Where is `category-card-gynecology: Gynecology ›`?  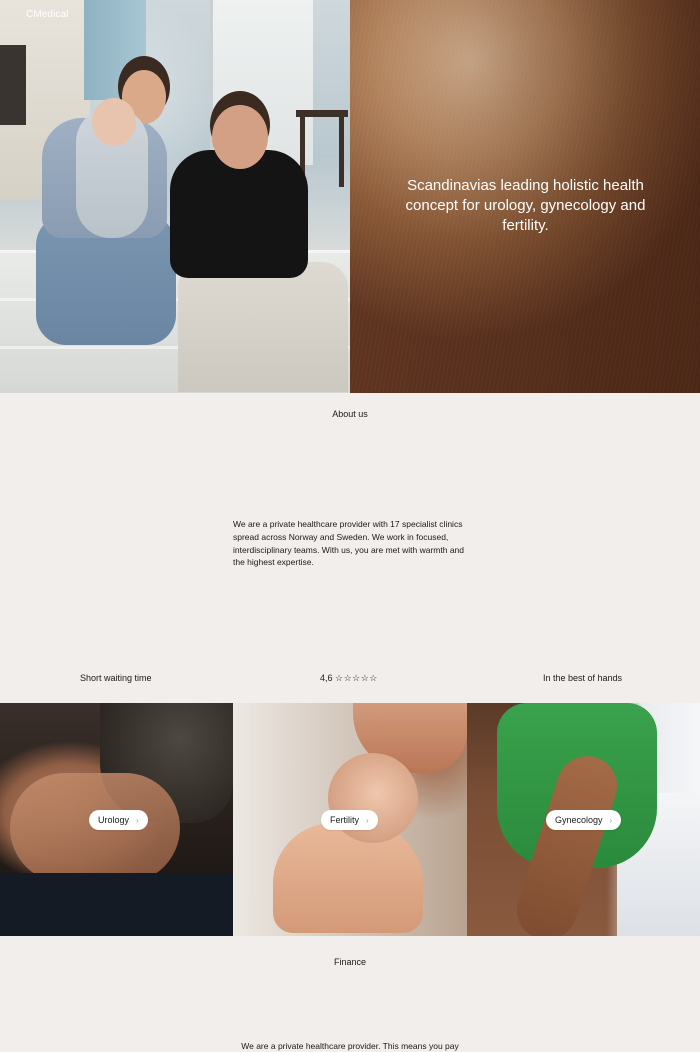
category-card-gynecology: Gynecology › is located at coordinates (583, 819).